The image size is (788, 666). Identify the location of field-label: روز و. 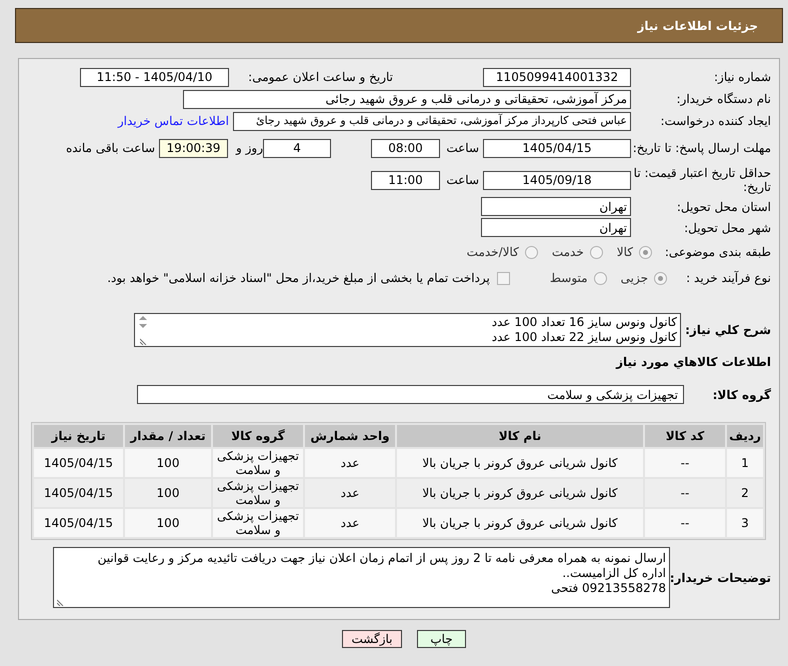
(248, 148).